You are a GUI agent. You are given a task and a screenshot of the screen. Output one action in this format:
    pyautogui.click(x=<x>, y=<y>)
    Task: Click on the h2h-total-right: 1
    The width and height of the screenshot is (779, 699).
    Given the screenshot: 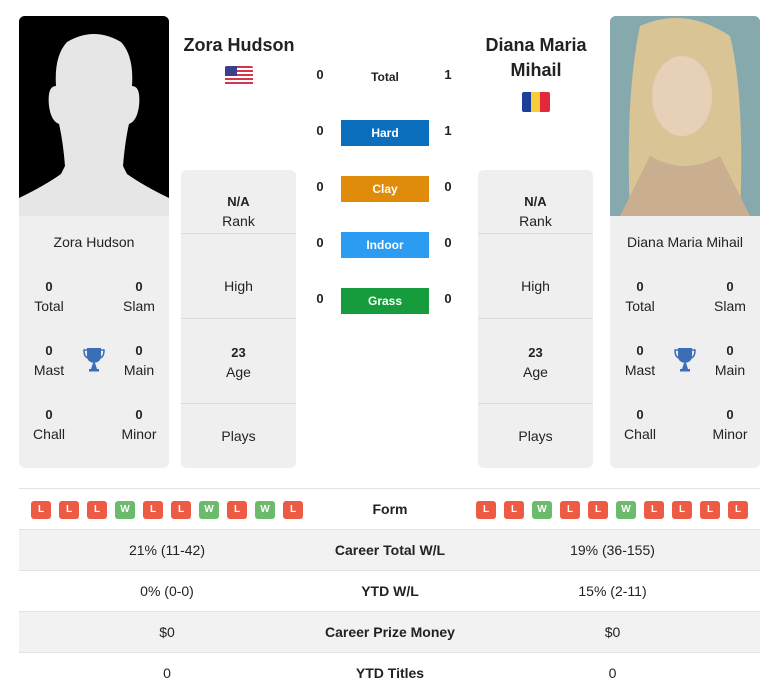 What is the action you would take?
    pyautogui.click(x=448, y=74)
    